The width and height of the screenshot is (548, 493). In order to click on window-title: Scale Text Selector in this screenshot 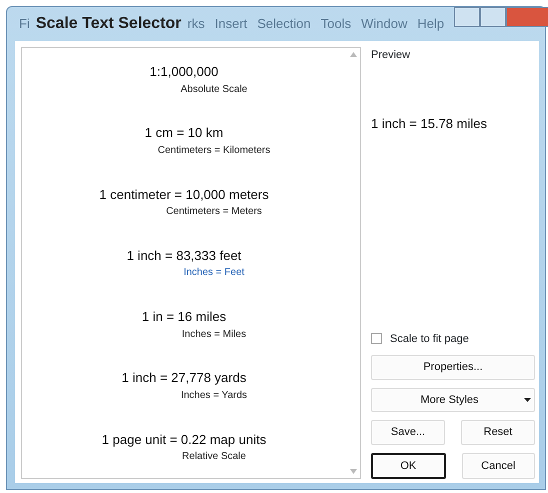, I will do `click(109, 24)`.